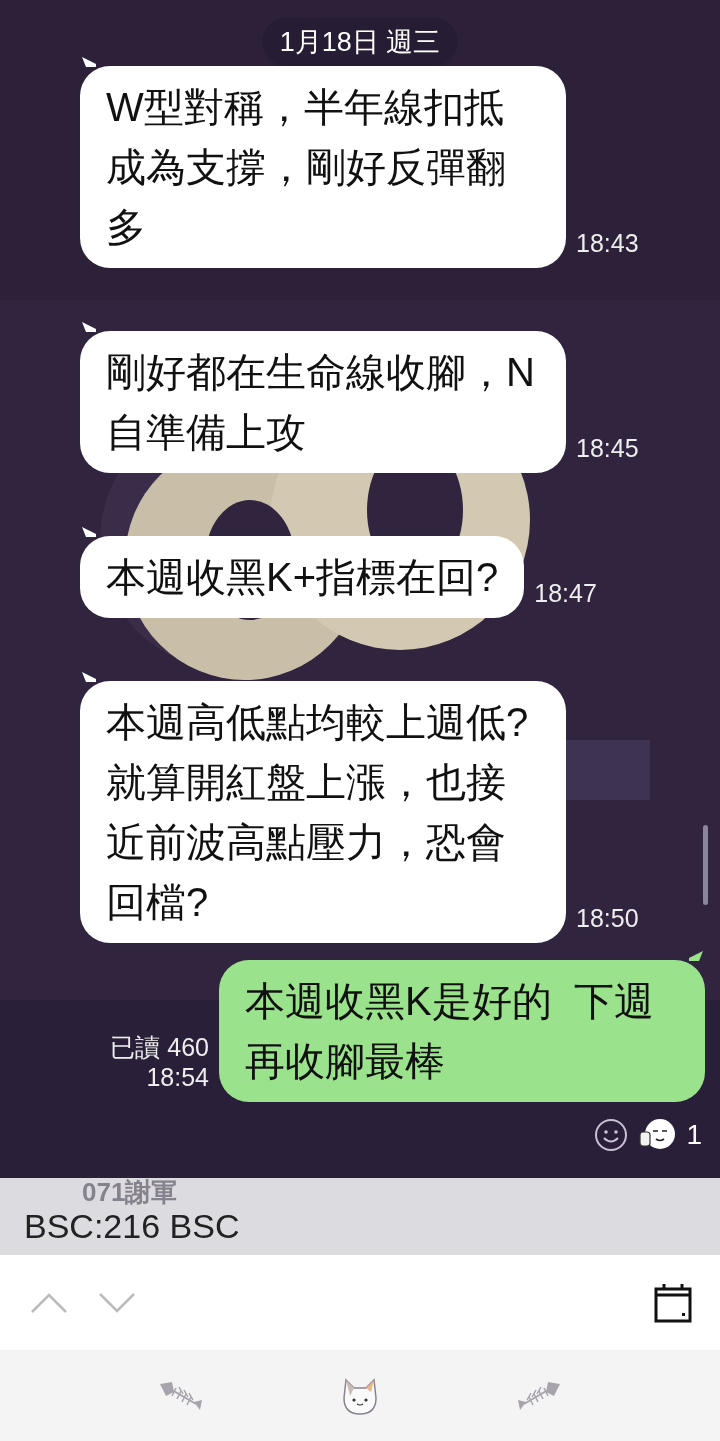 The height and width of the screenshot is (1441, 720). I want to click on calendar-button, so click(673, 1302).